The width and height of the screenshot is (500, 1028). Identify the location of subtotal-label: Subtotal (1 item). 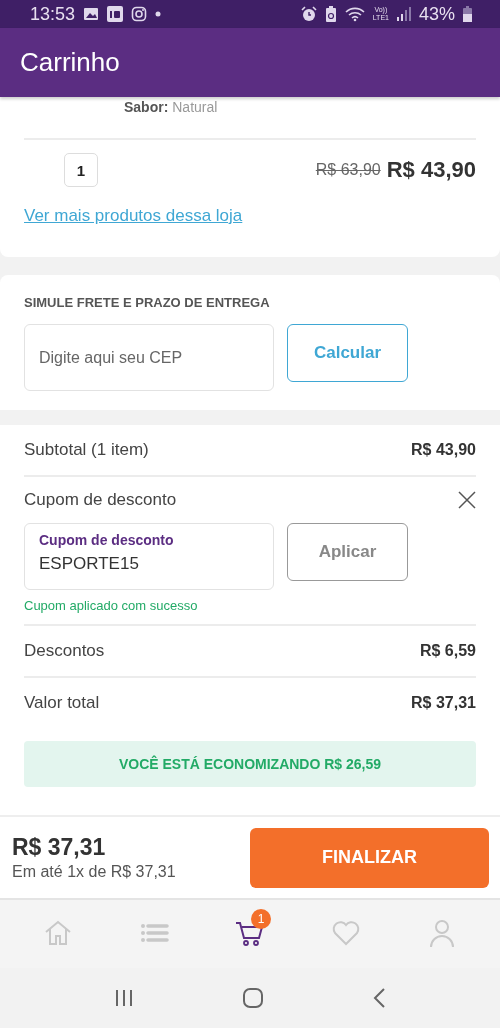
(86, 450).